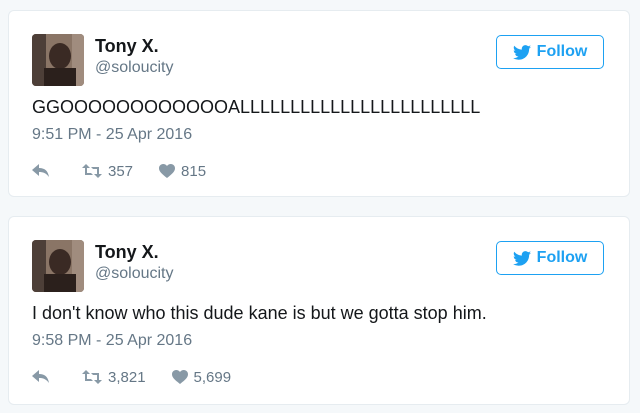  I want to click on retweet-count: 357, so click(121, 171).